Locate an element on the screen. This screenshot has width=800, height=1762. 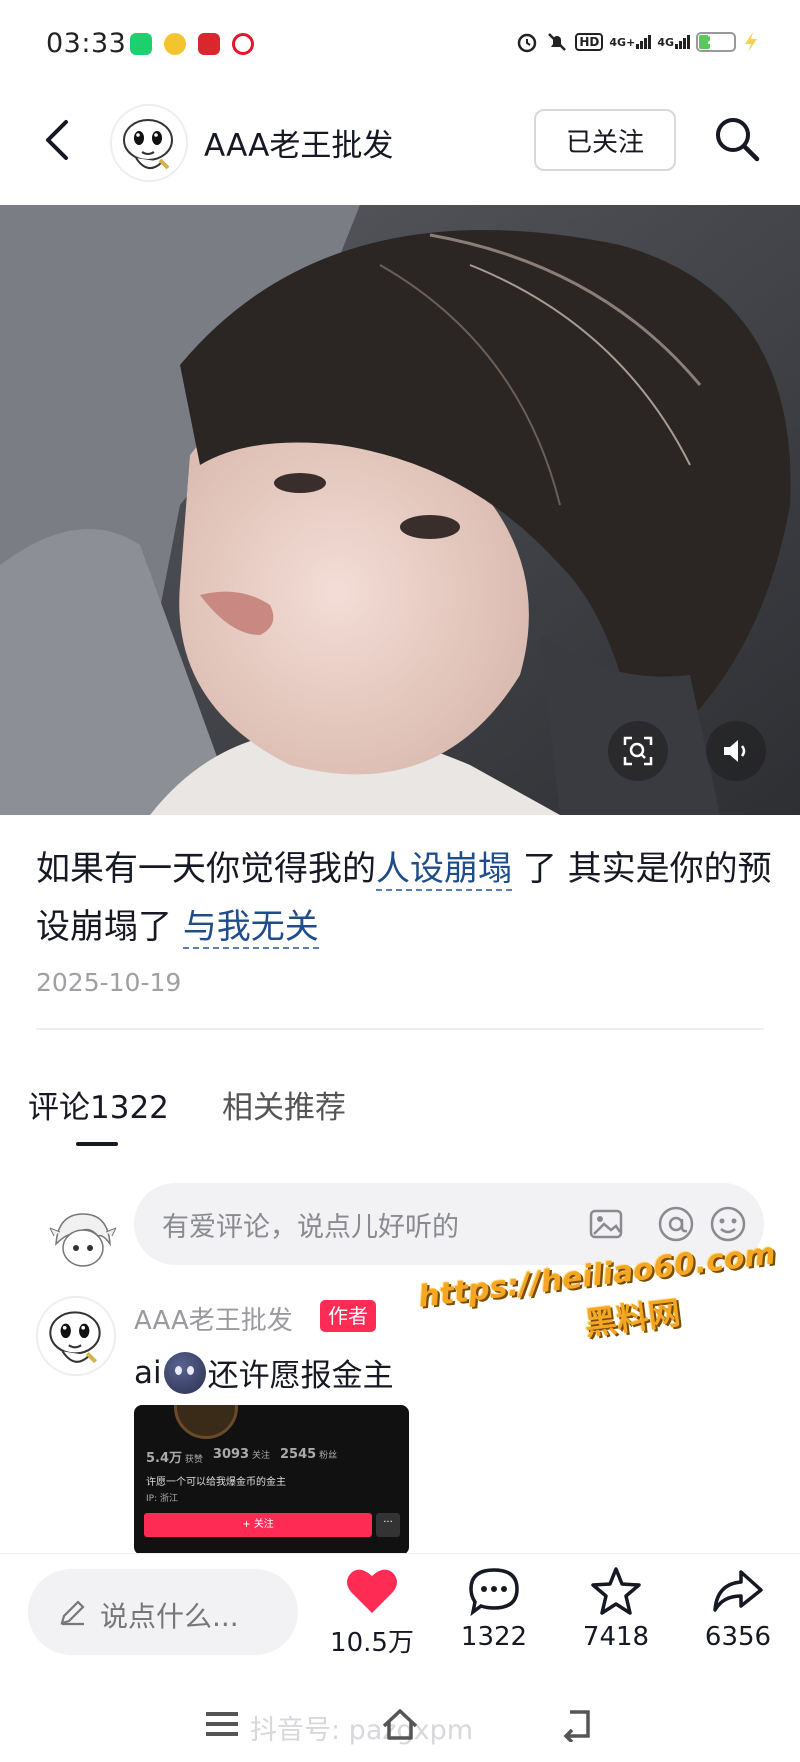
favorite-button: 7418 is located at coordinates (616, 1609).